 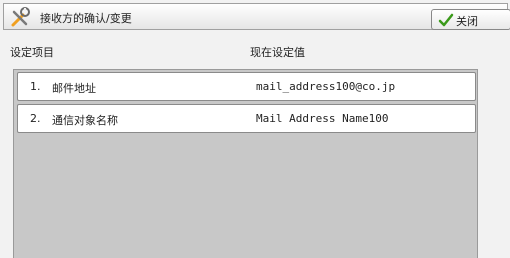 I want to click on row-label: 通信对象名称, so click(x=85, y=120).